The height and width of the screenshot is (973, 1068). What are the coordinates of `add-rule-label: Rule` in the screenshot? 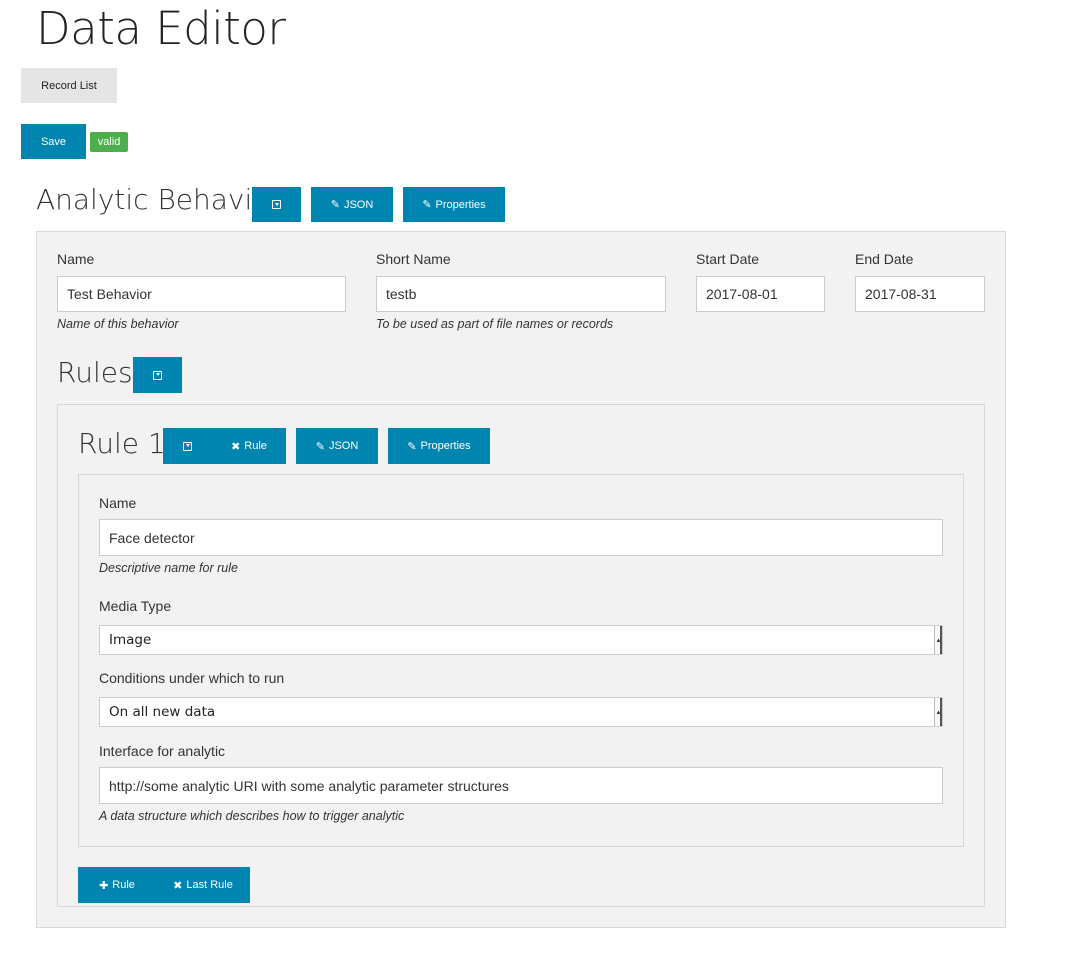 It's located at (123, 885).